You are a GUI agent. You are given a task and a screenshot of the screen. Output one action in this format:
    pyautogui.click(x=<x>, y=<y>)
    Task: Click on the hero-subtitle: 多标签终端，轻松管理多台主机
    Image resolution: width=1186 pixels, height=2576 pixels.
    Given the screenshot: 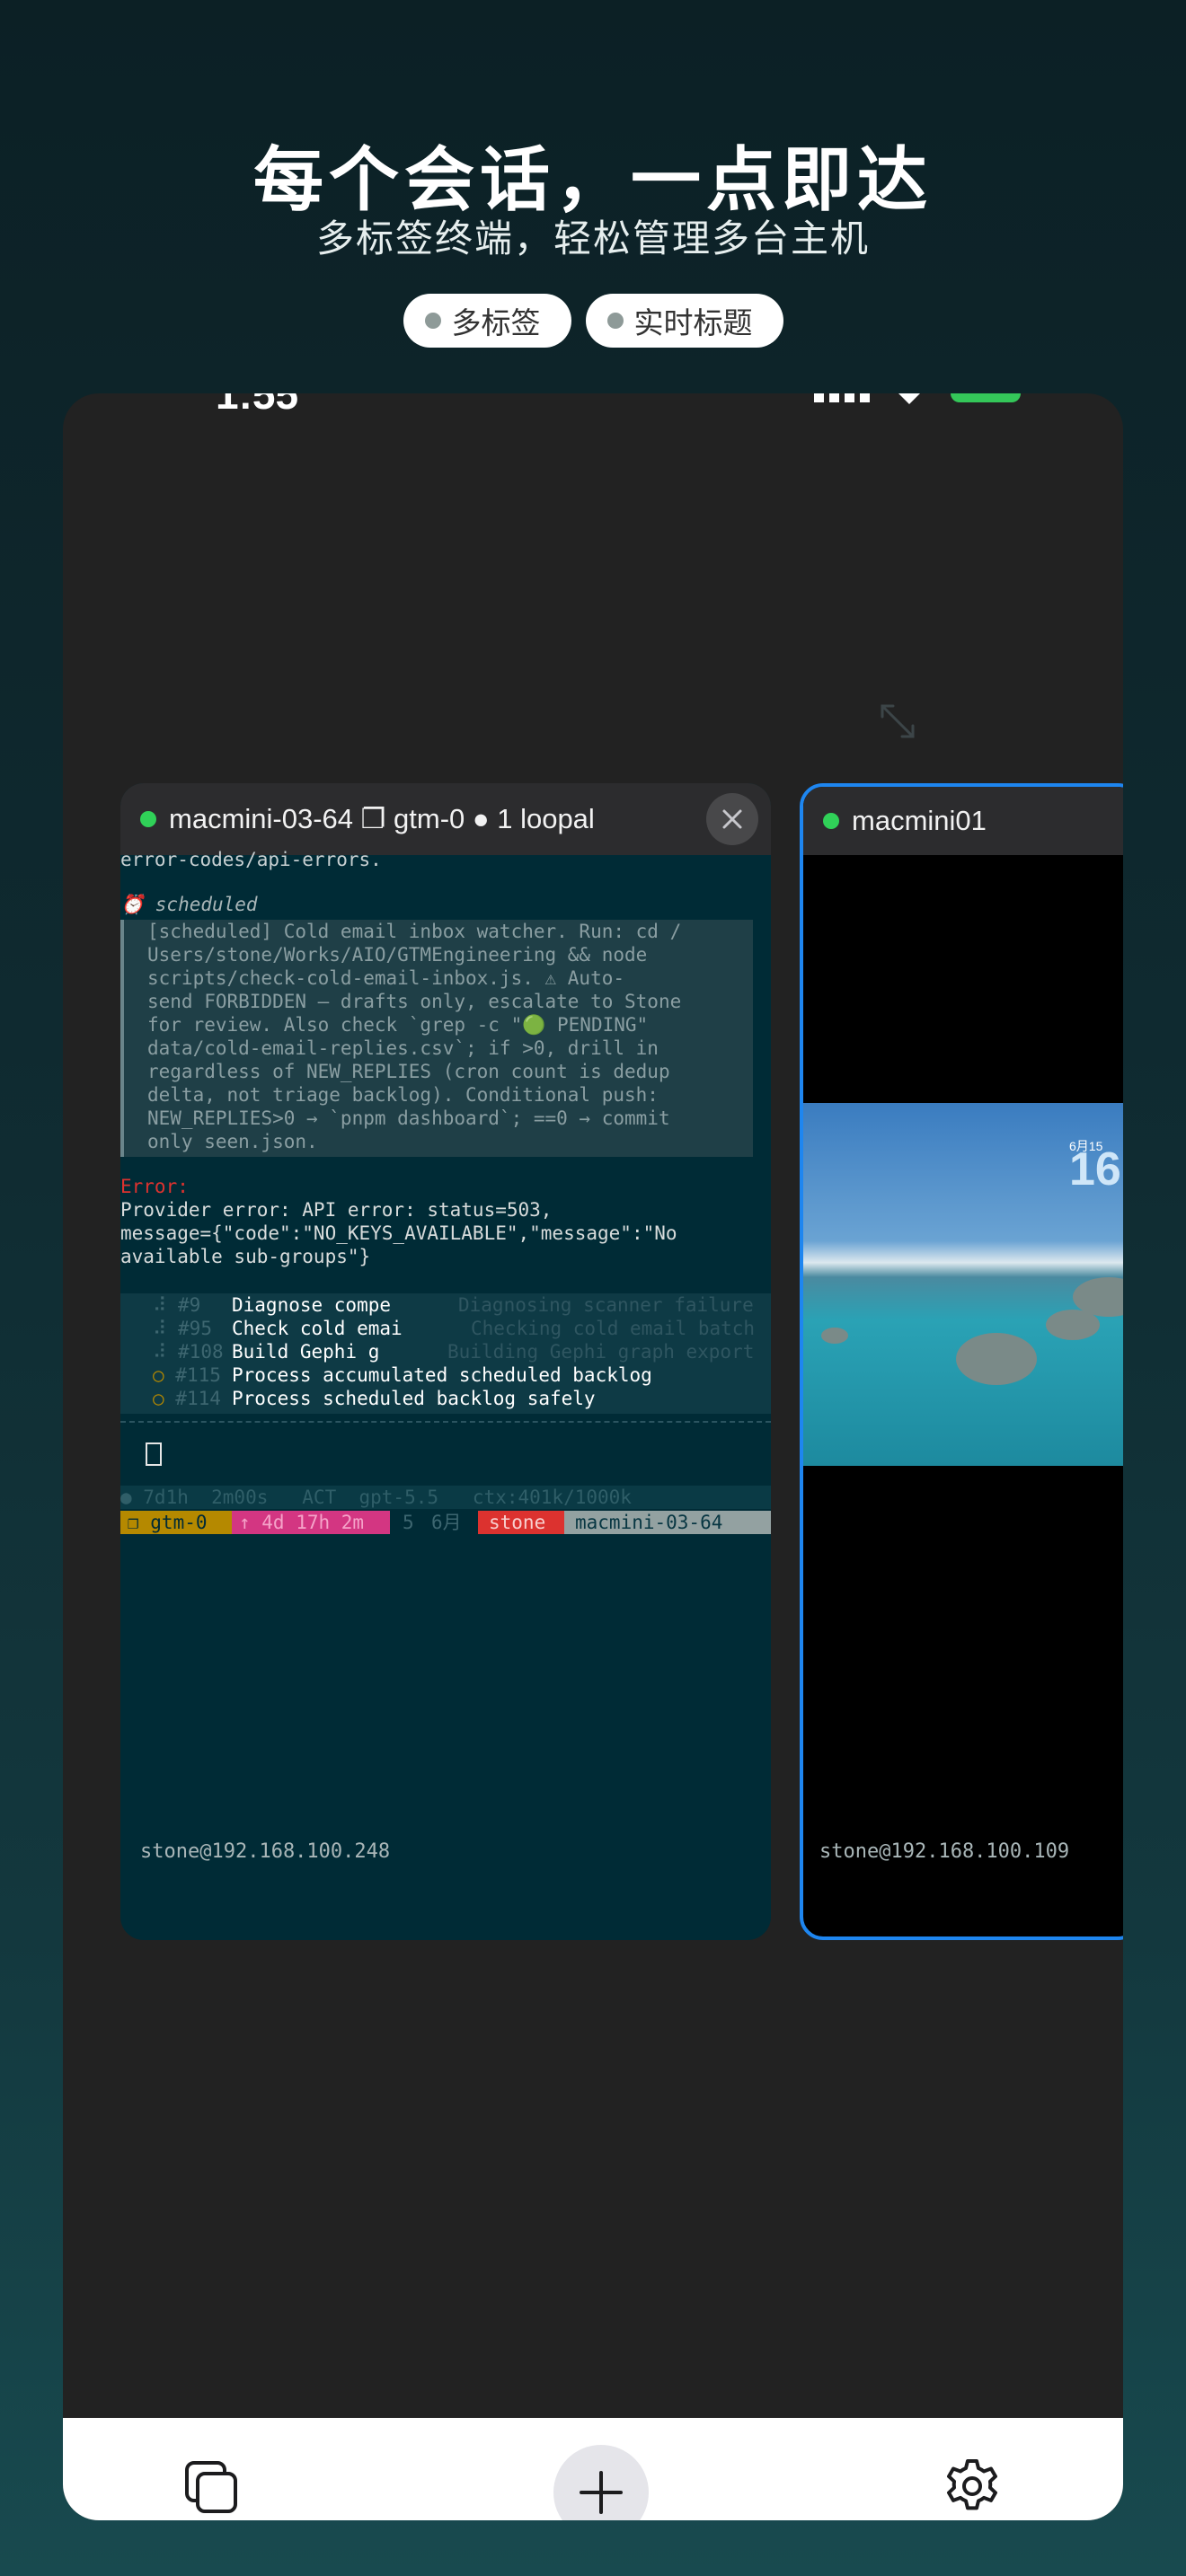 What is the action you would take?
    pyautogui.click(x=592, y=238)
    